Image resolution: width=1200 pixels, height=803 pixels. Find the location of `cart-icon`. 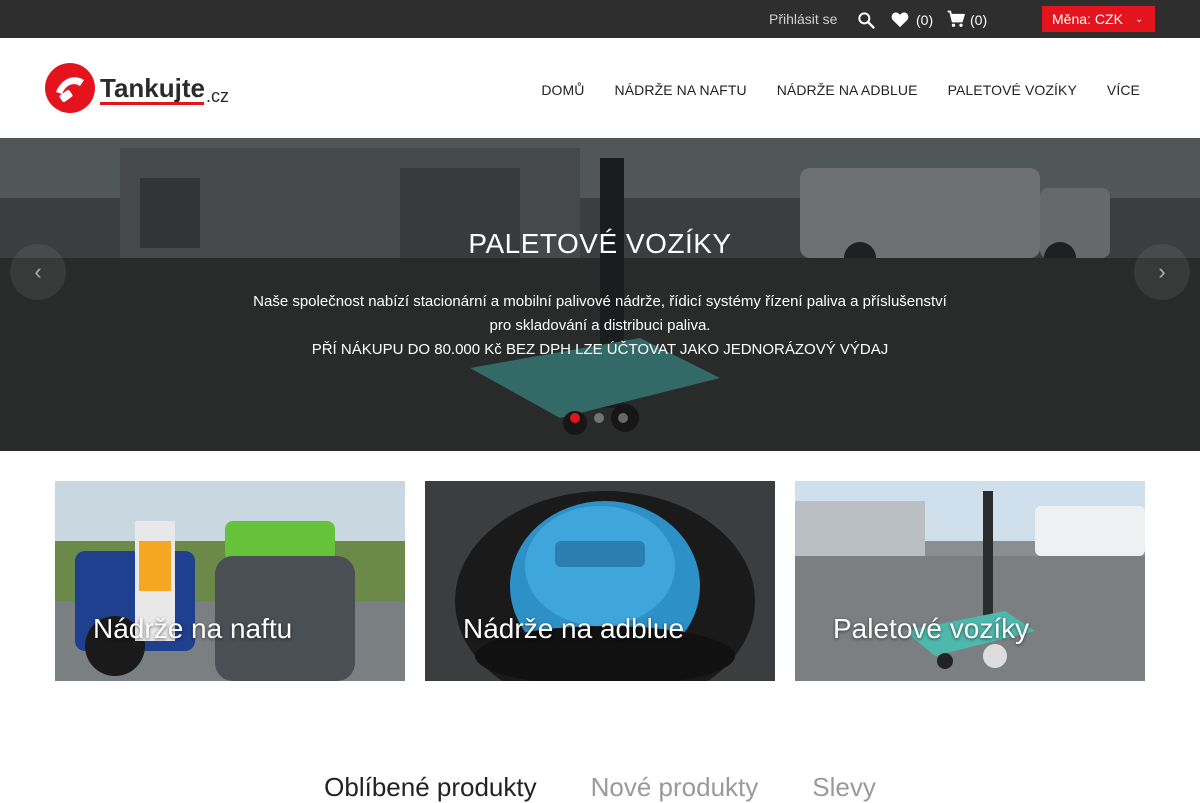

cart-icon is located at coordinates (956, 20).